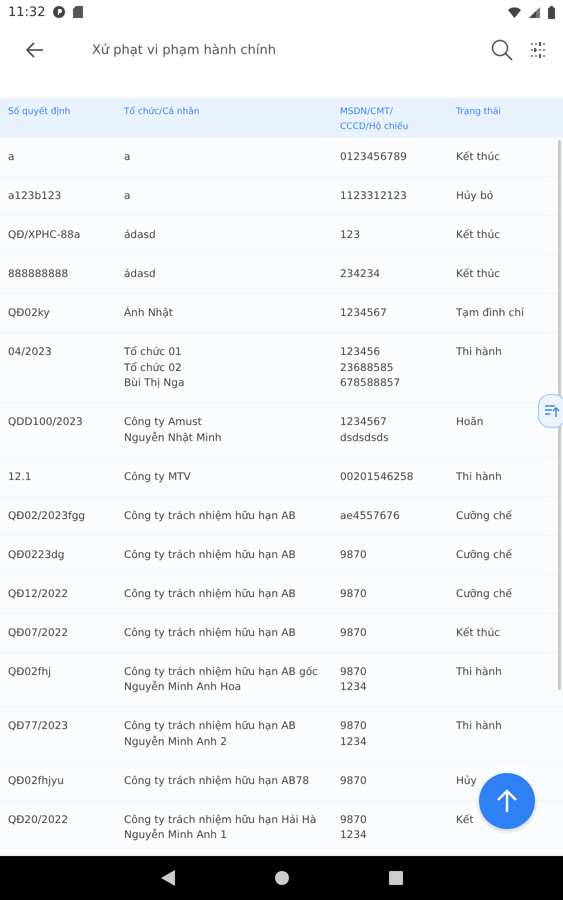  What do you see at coordinates (37, 555) in the screenshot?
I see `table-cell-text: QĐ0223dg` at bounding box center [37, 555].